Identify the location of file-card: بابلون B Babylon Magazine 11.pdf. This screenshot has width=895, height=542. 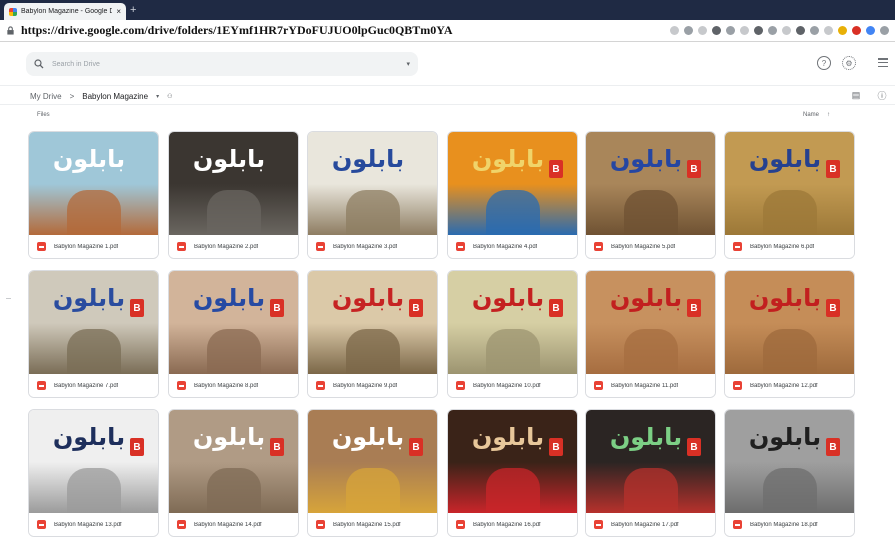
(650, 334).